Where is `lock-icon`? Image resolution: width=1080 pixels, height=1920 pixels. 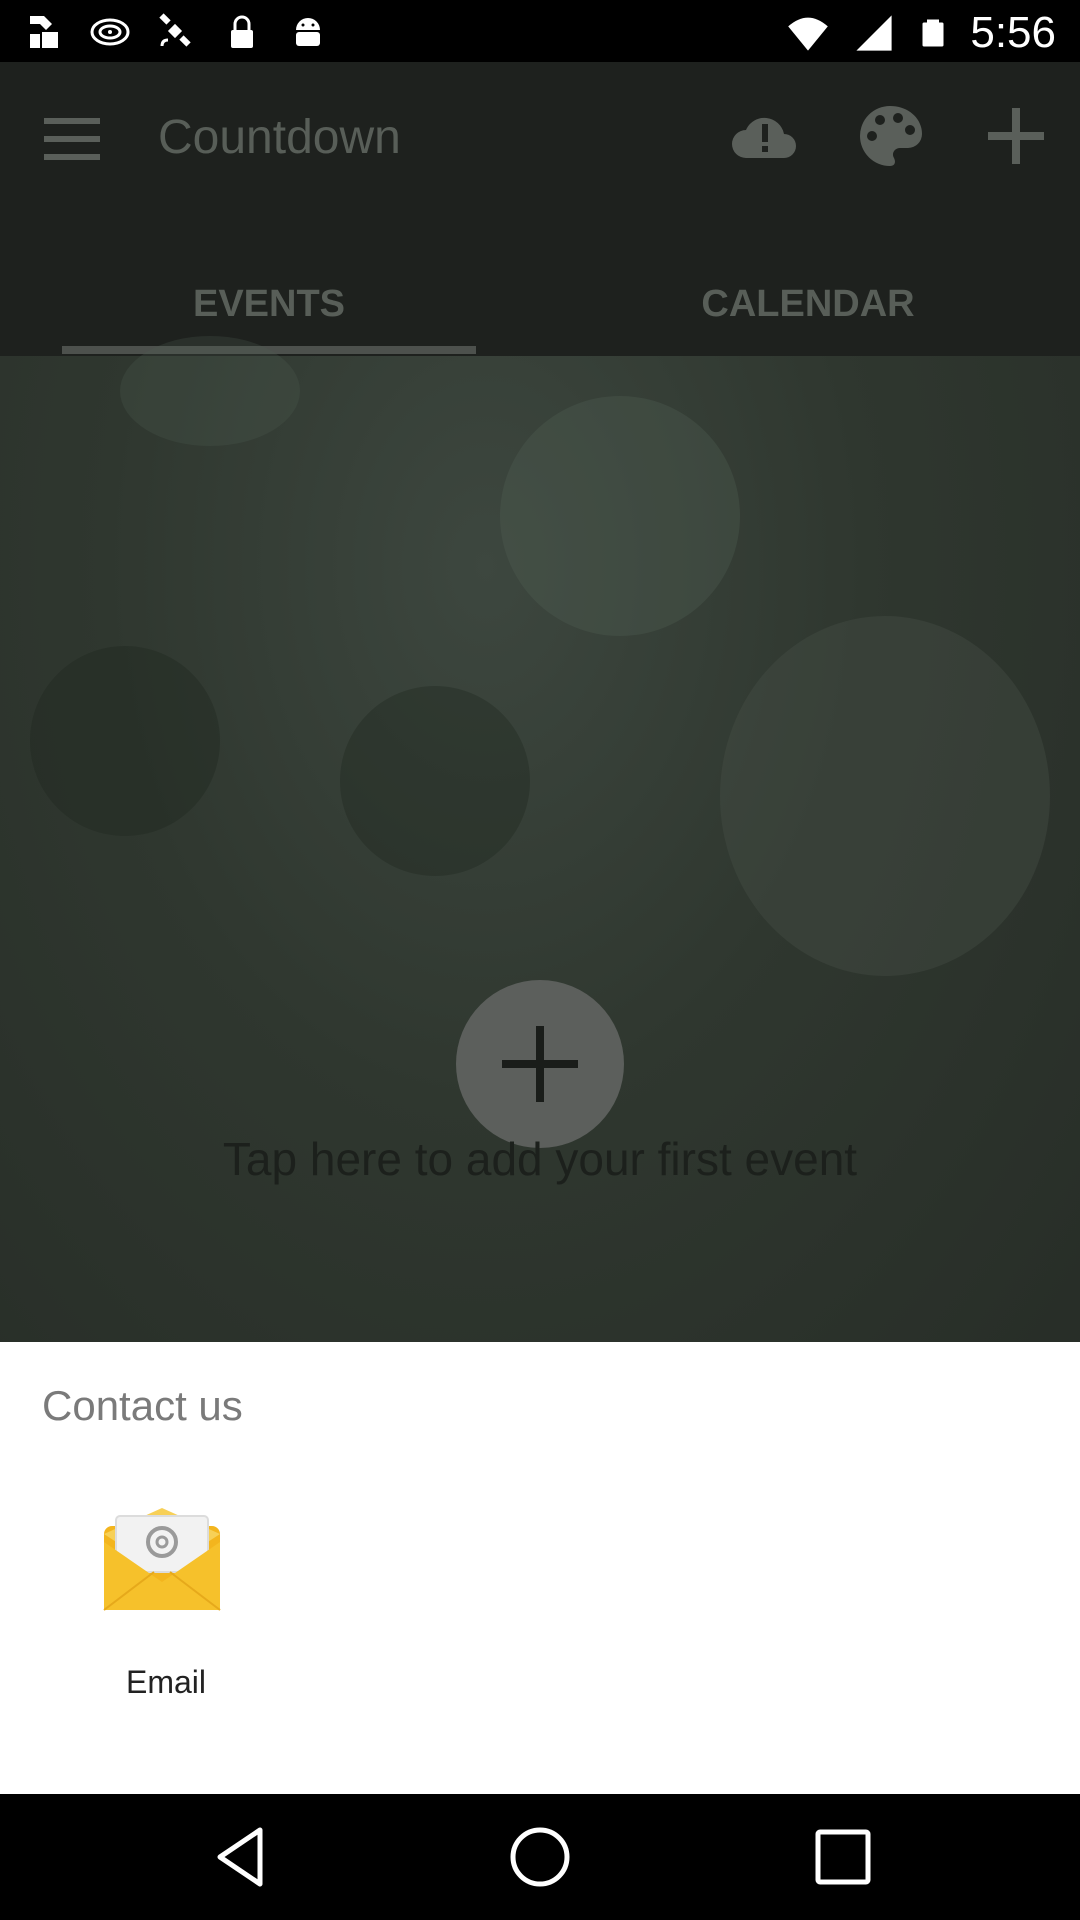
lock-icon is located at coordinates (242, 31).